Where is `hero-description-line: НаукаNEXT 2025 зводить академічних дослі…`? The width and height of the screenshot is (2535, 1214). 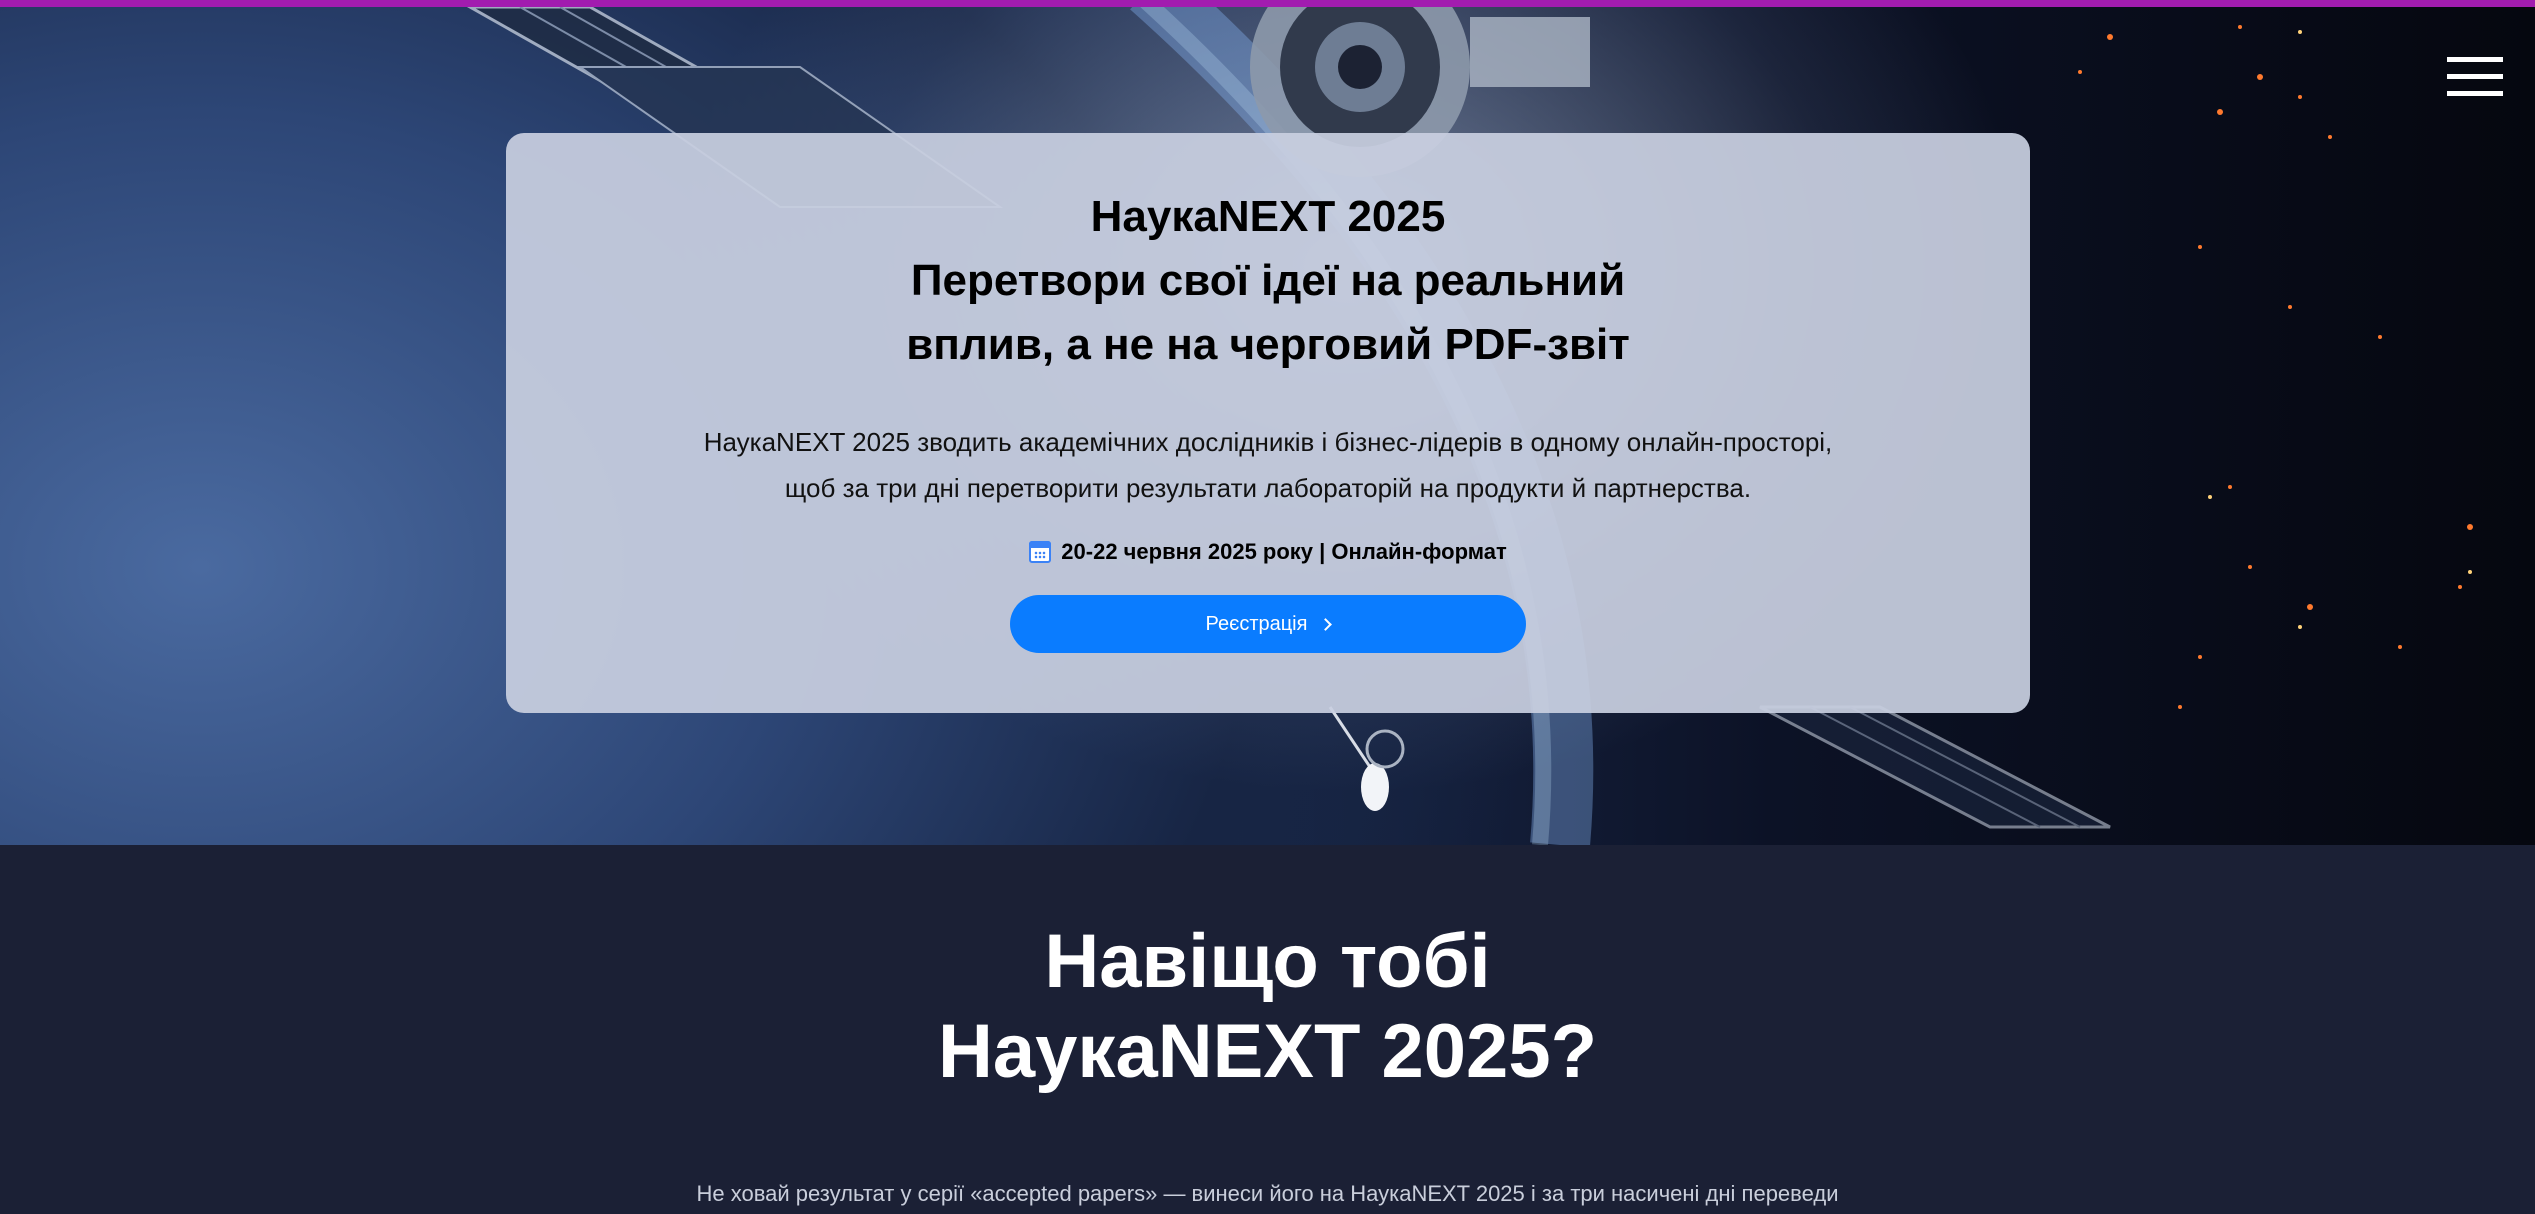 hero-description-line: НаукаNEXT 2025 зводить академічних дослі… is located at coordinates (1268, 442).